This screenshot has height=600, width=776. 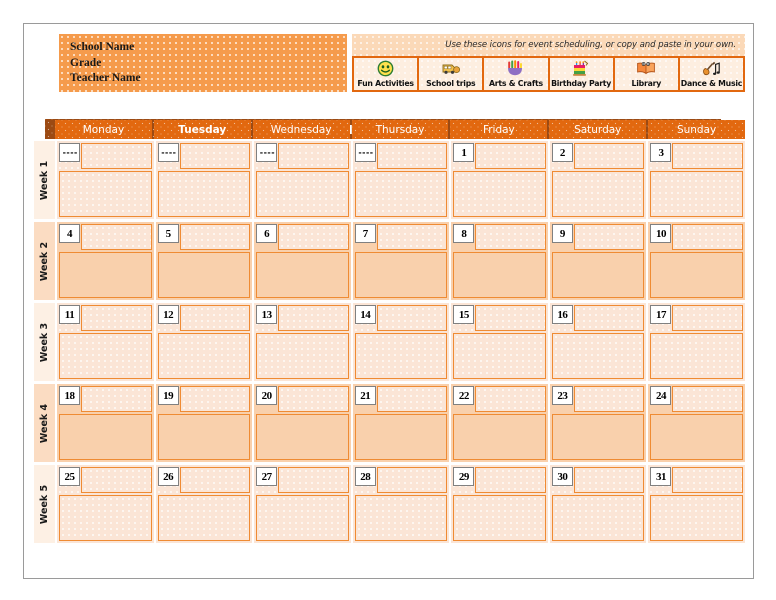 I want to click on date-number-box: 23, so click(x=562, y=395).